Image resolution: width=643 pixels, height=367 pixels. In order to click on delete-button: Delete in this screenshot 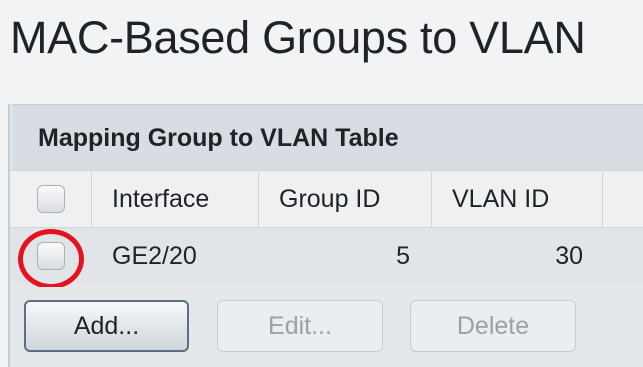, I will do `click(493, 326)`.